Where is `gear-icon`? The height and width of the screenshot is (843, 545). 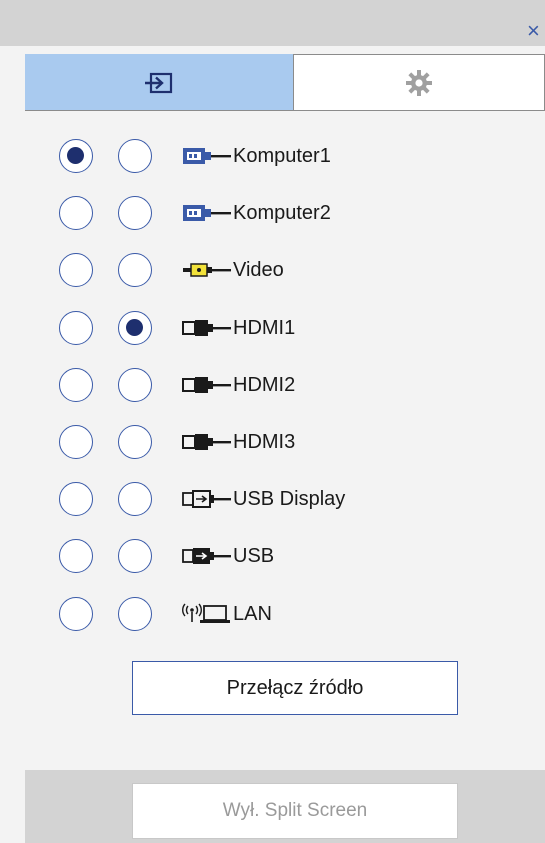 gear-icon is located at coordinates (419, 83).